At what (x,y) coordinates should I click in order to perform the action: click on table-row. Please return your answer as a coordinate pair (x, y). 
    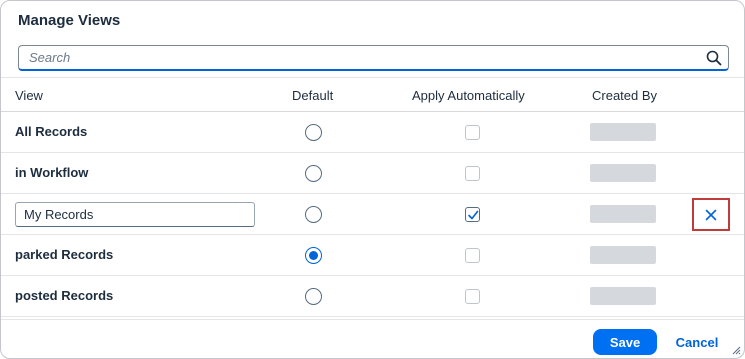
    Looking at the image, I should click on (372, 214).